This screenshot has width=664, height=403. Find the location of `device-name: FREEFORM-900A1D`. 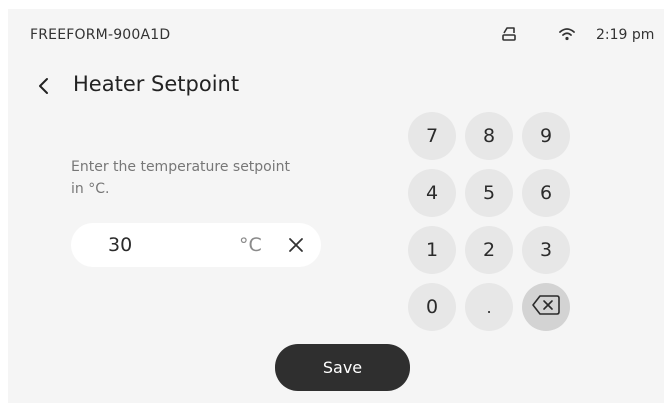

device-name: FREEFORM-900A1D is located at coordinates (100, 35).